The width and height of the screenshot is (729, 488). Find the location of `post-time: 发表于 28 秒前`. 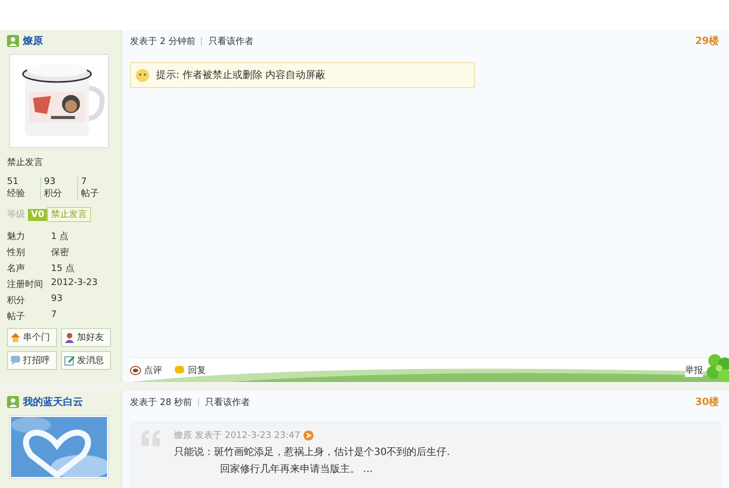

post-time: 发表于 28 秒前 is located at coordinates (161, 402).